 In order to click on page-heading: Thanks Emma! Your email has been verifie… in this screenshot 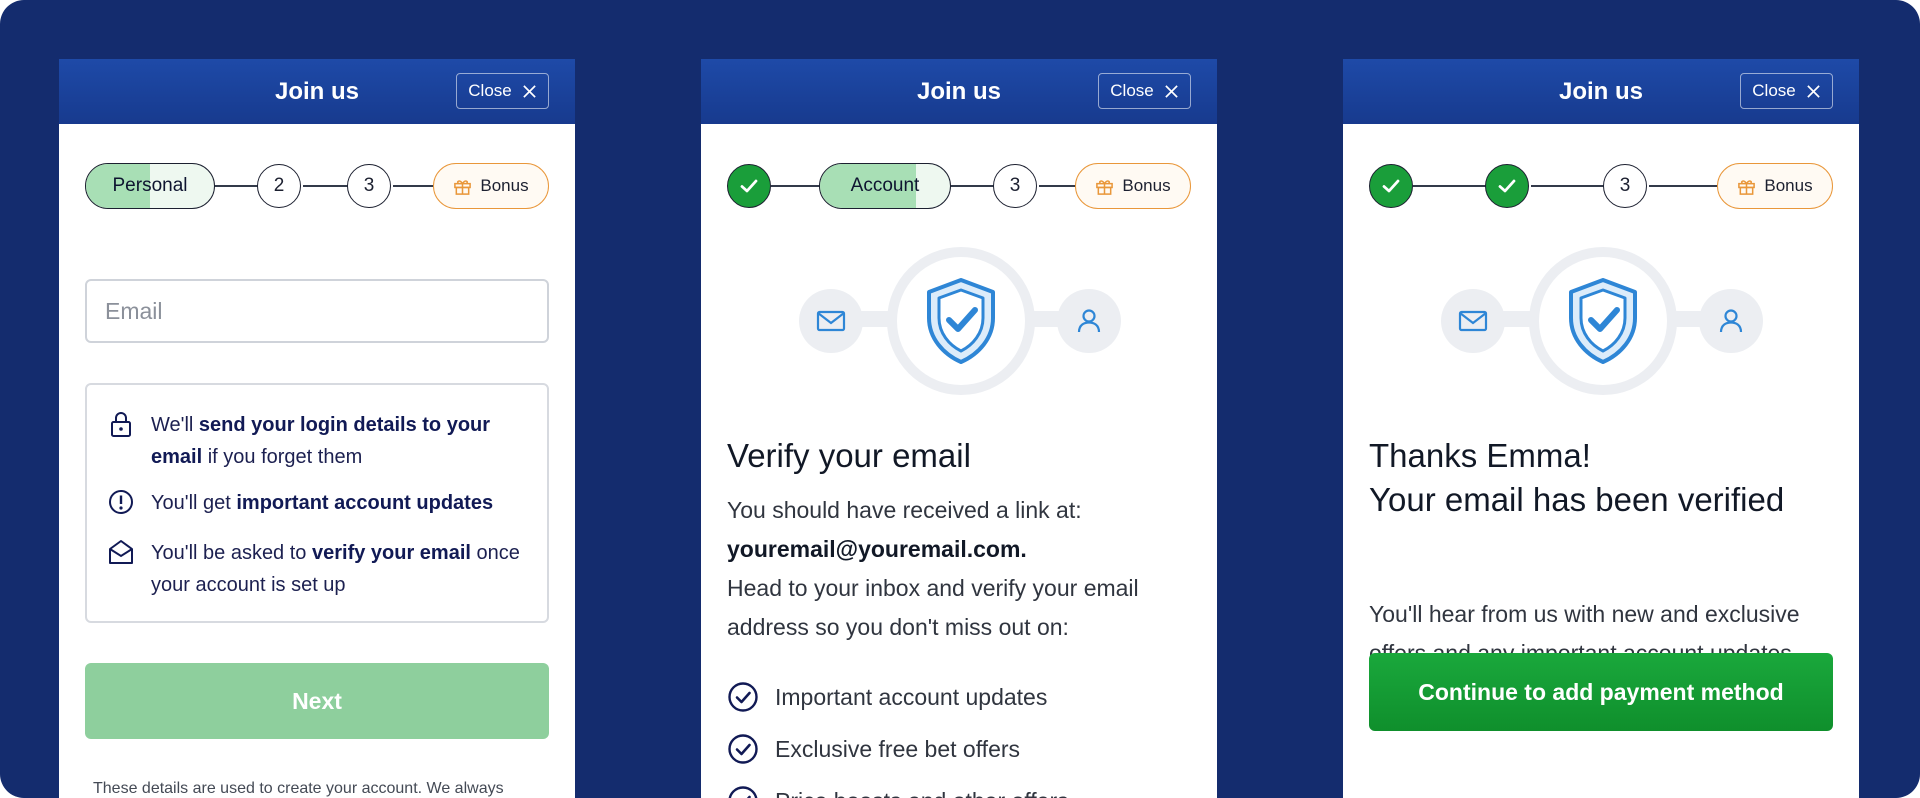, I will do `click(1576, 478)`.